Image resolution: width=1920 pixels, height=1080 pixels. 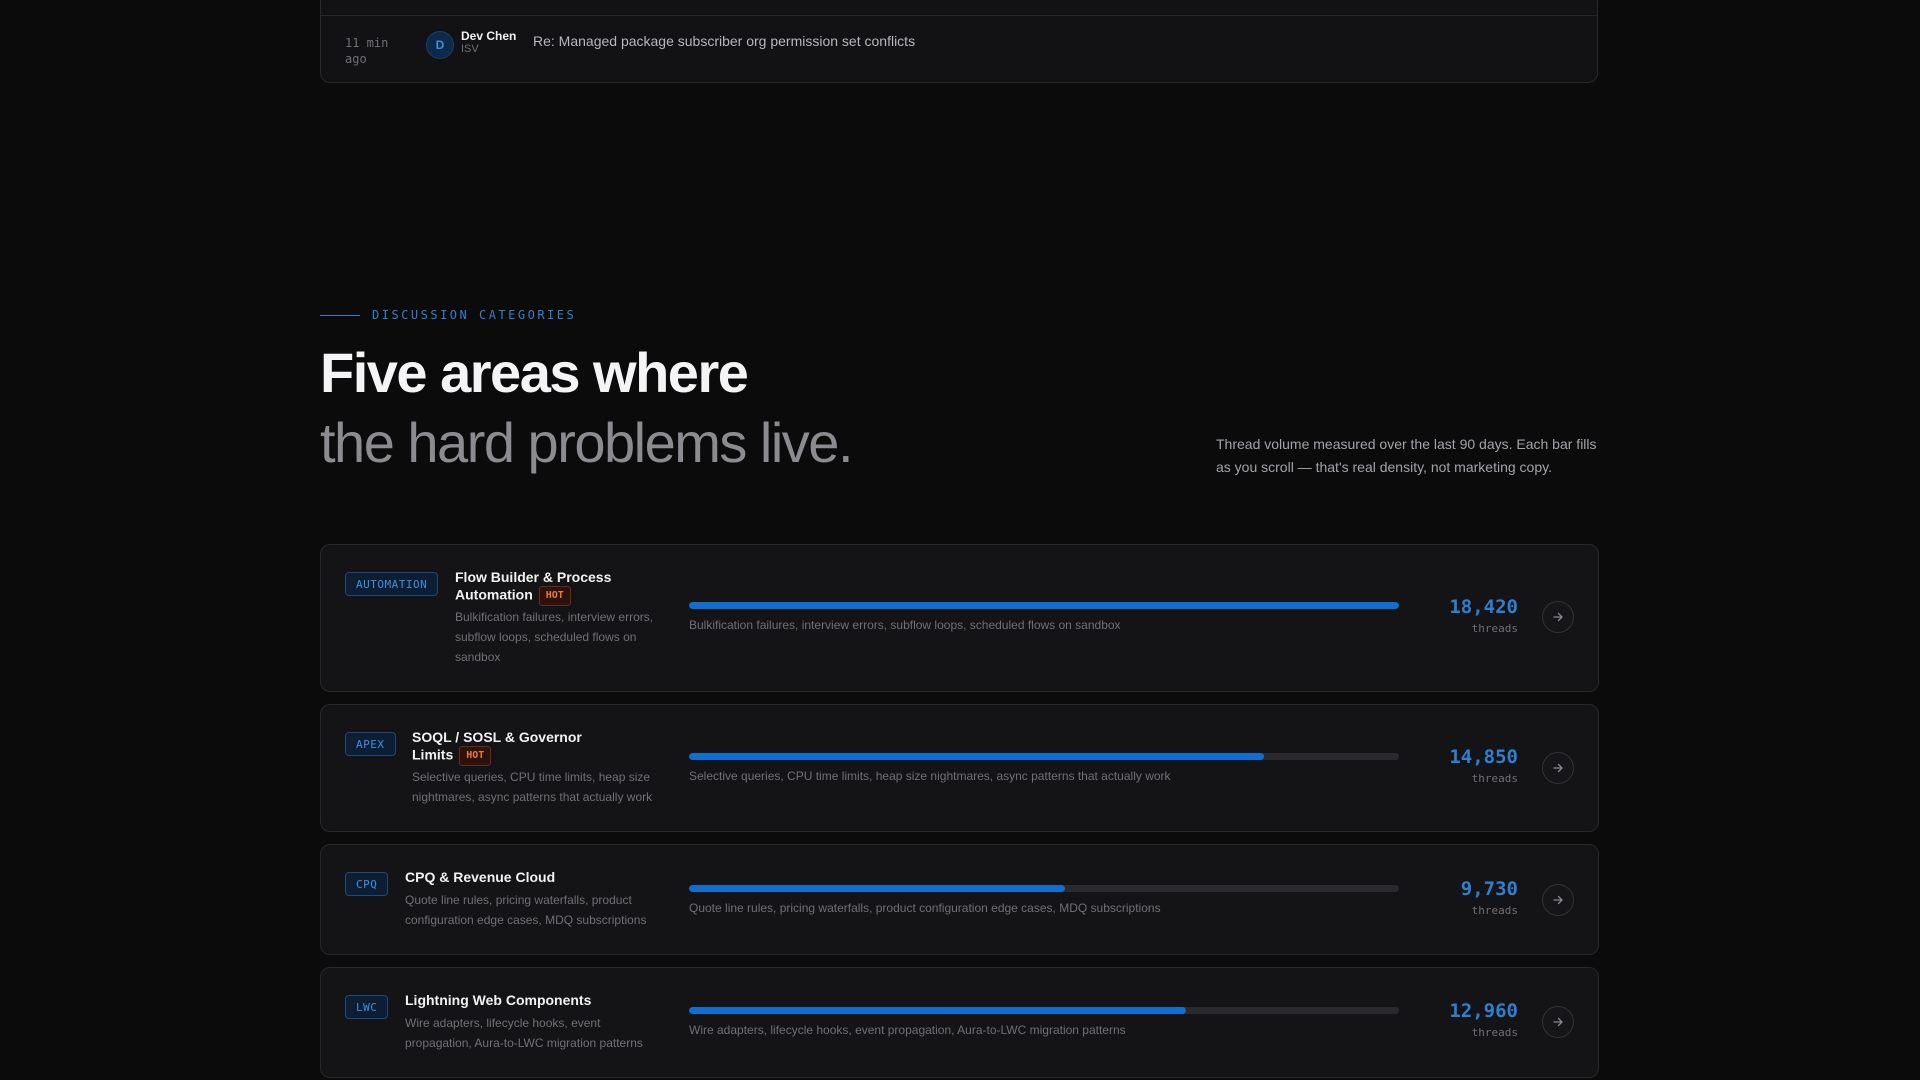 What do you see at coordinates (533, 586) in the screenshot?
I see `category-title-text: Flow Builder & Process Automation` at bounding box center [533, 586].